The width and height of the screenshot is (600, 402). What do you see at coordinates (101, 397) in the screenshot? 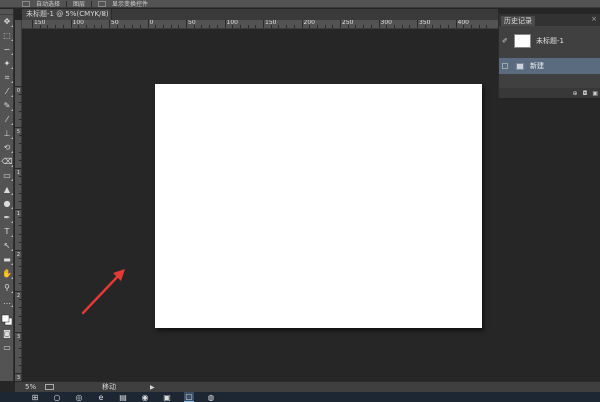
I see `edge-icon: e` at bounding box center [101, 397].